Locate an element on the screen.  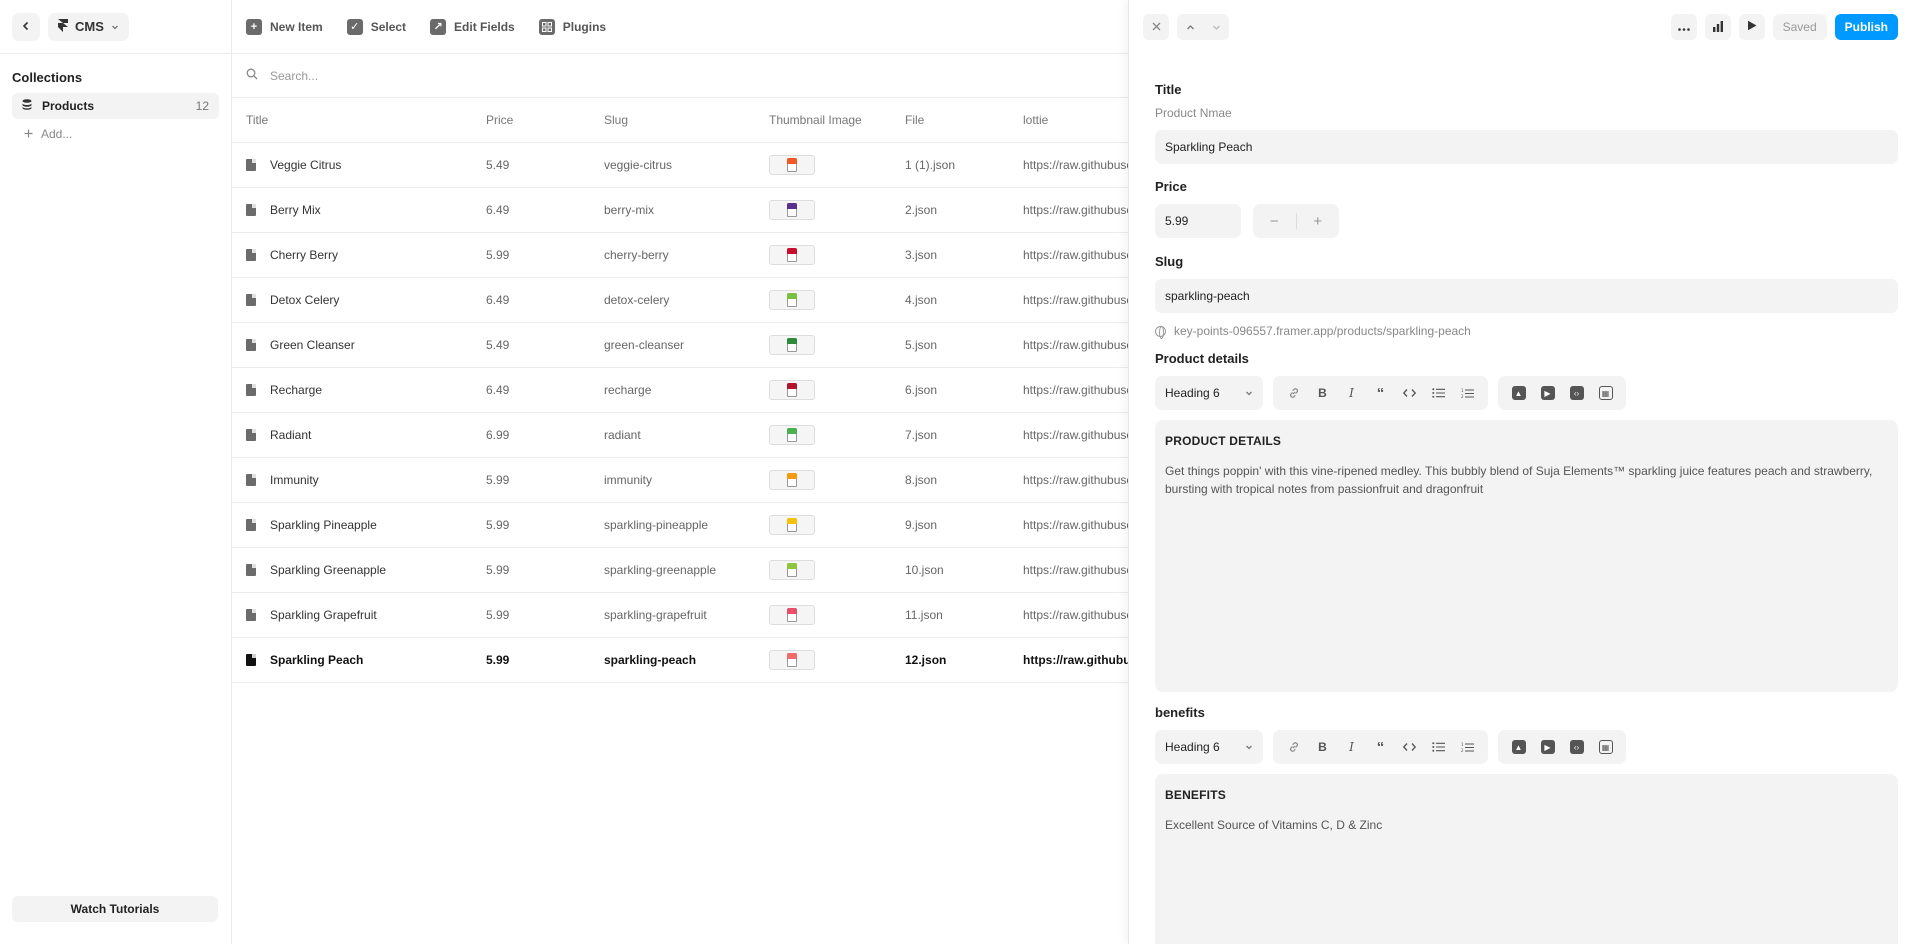
details-heading-select: Heading 6 is located at coordinates (1209, 393).